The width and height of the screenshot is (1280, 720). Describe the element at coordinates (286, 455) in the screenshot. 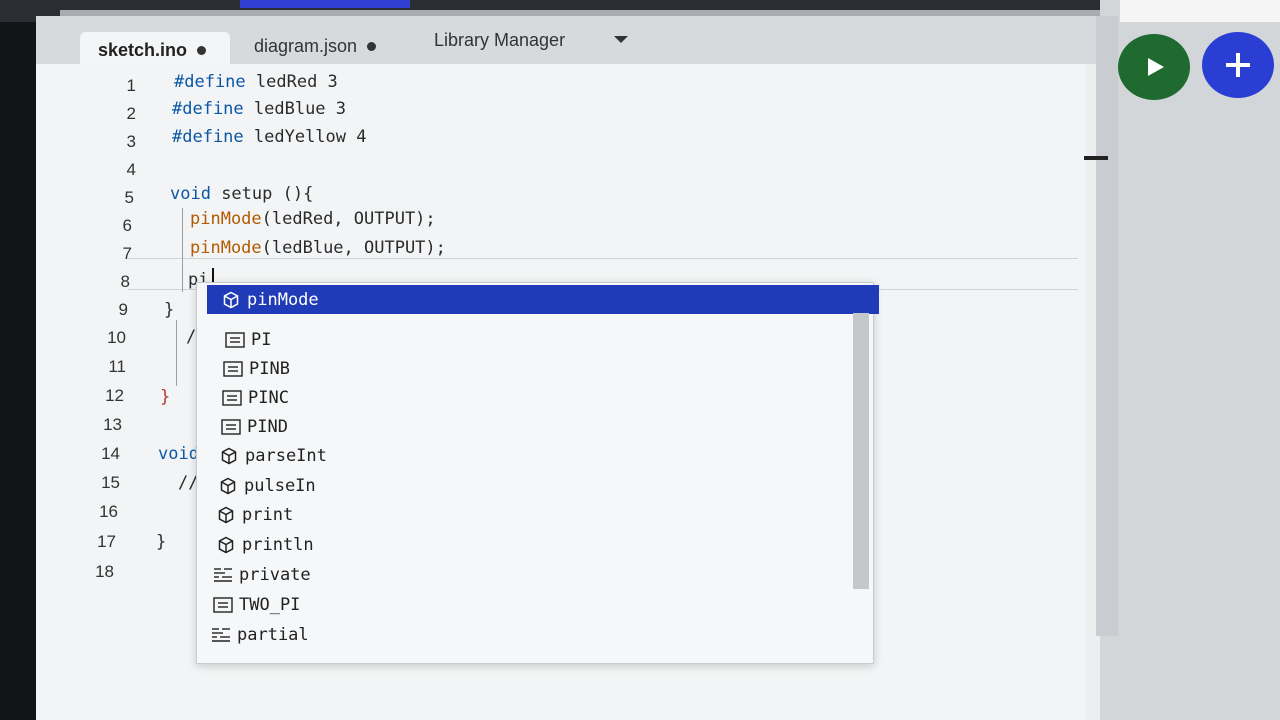

I see `autocomplete-item-label: parseInt` at that location.